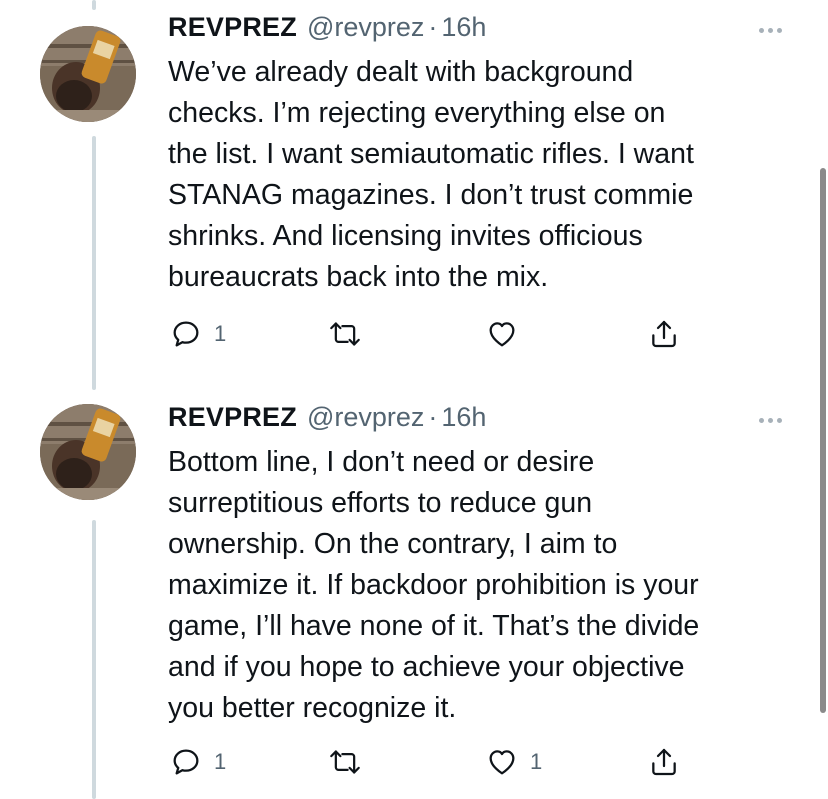 The width and height of the screenshot is (828, 799). I want to click on tweet-text-line: ownership. On the contrary, I aim to, so click(393, 544).